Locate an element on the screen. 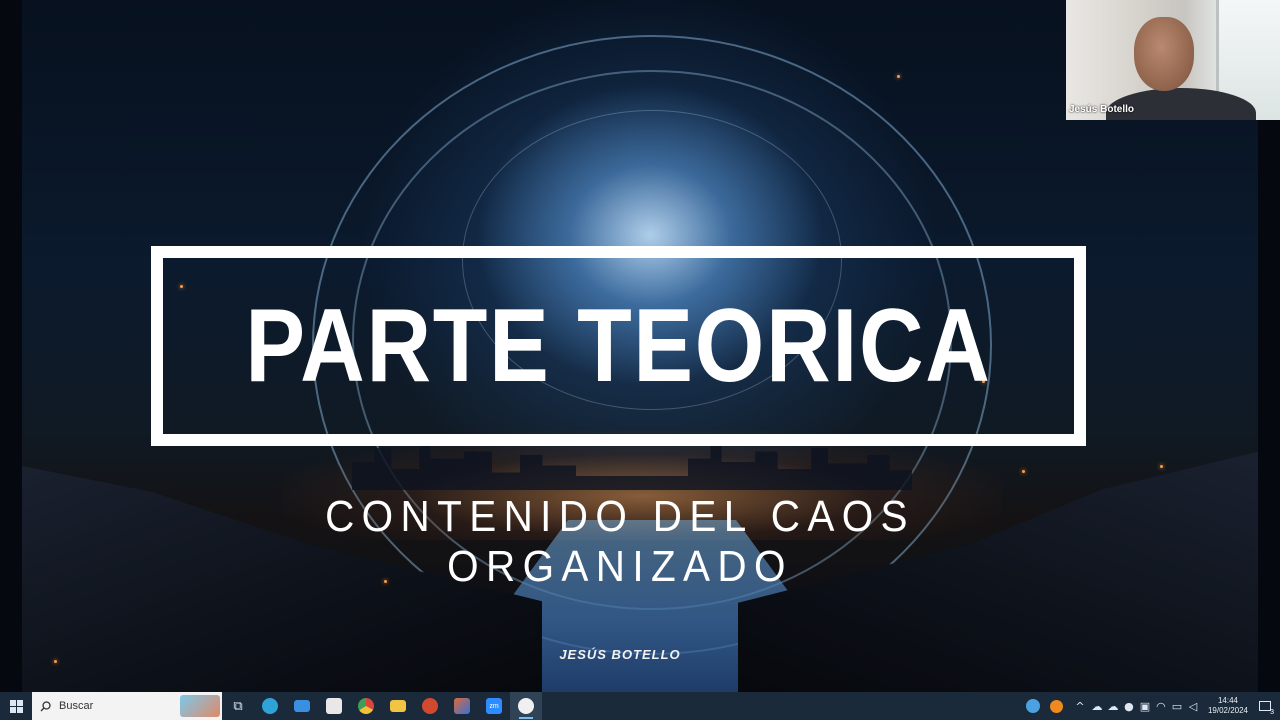  file-explorer-icon is located at coordinates (398, 706).